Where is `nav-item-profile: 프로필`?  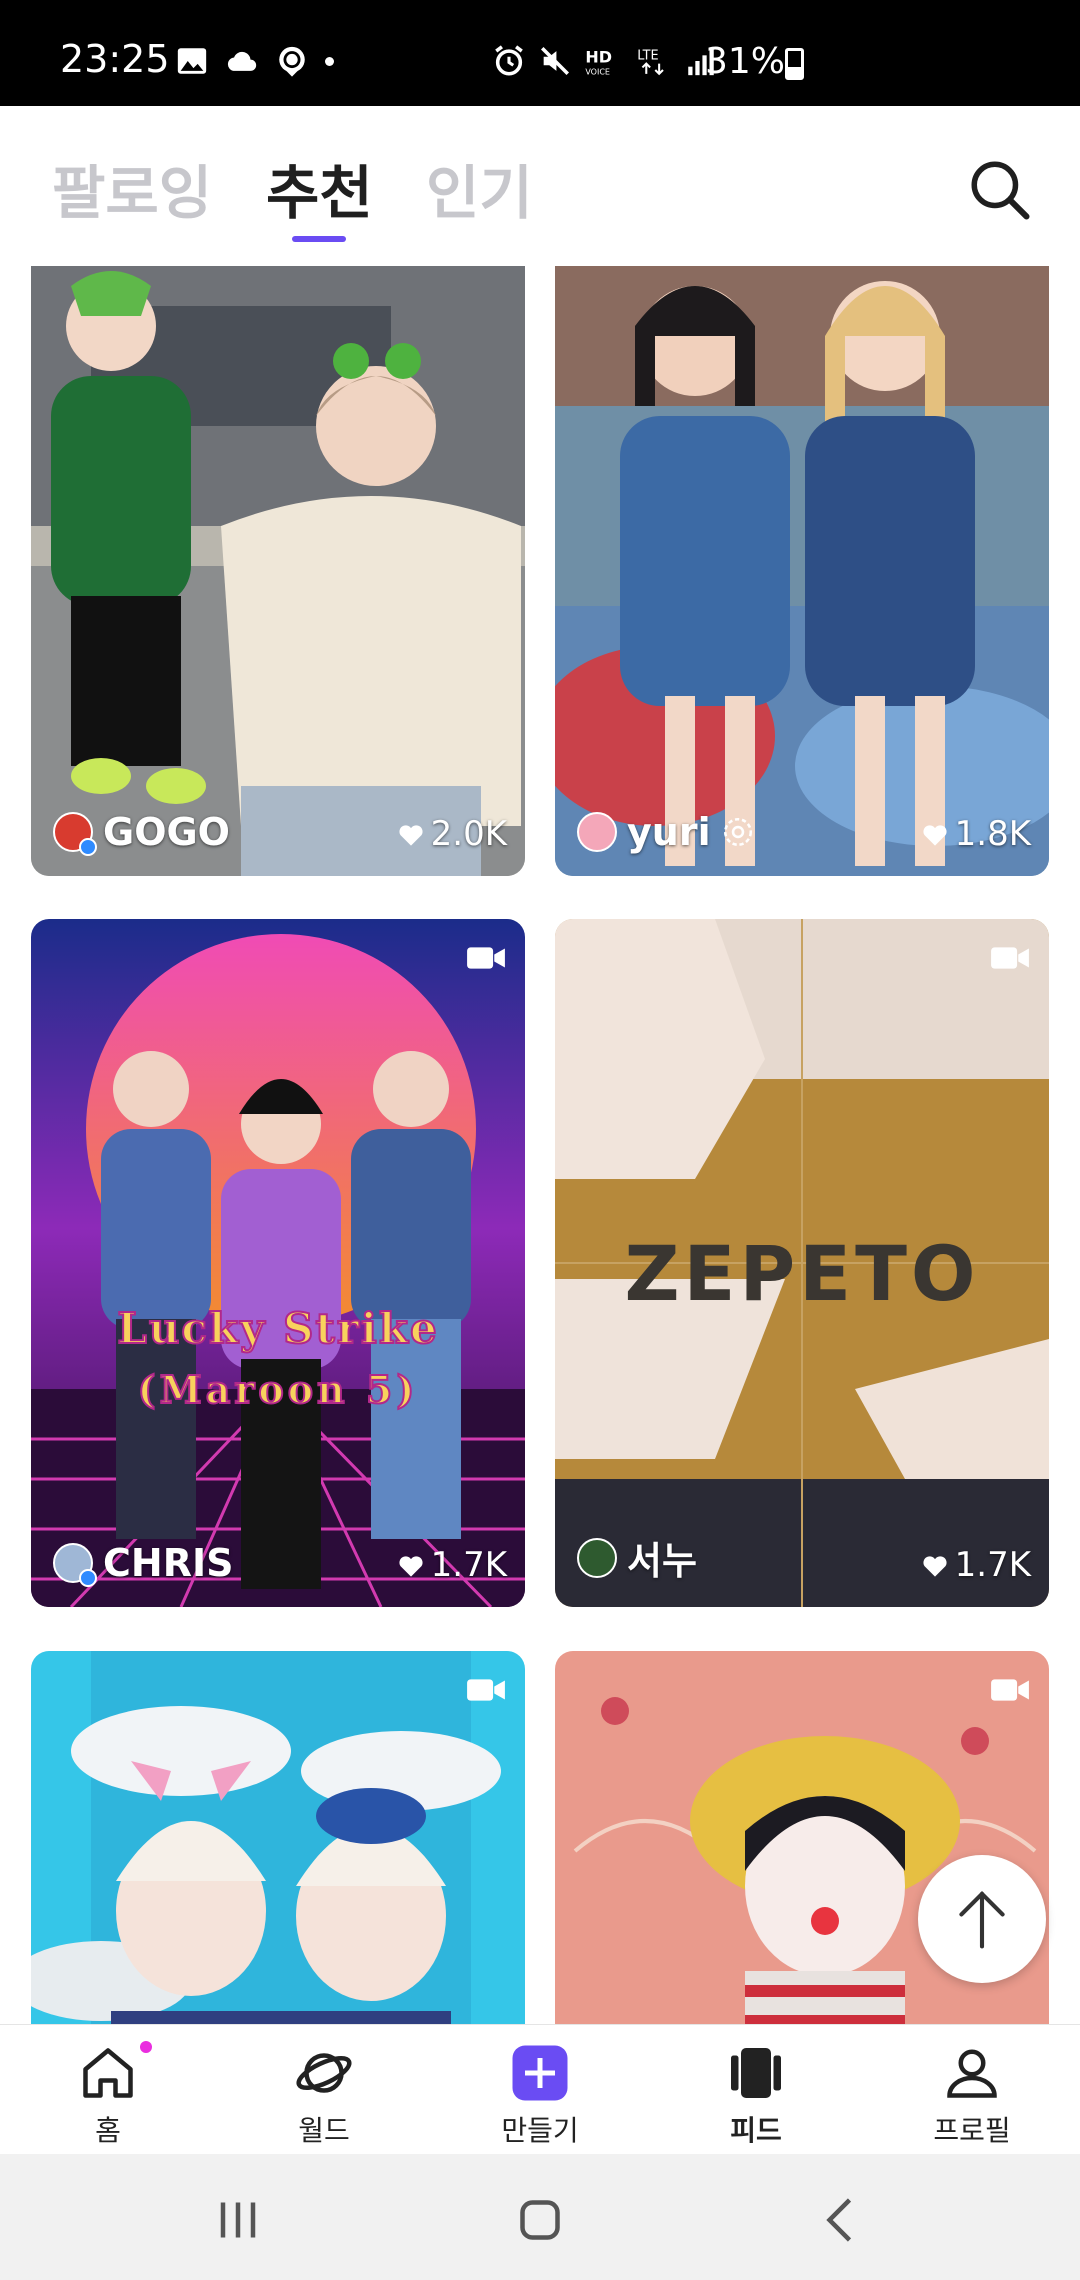
nav-item-profile: 프로필 is located at coordinates (972, 2096).